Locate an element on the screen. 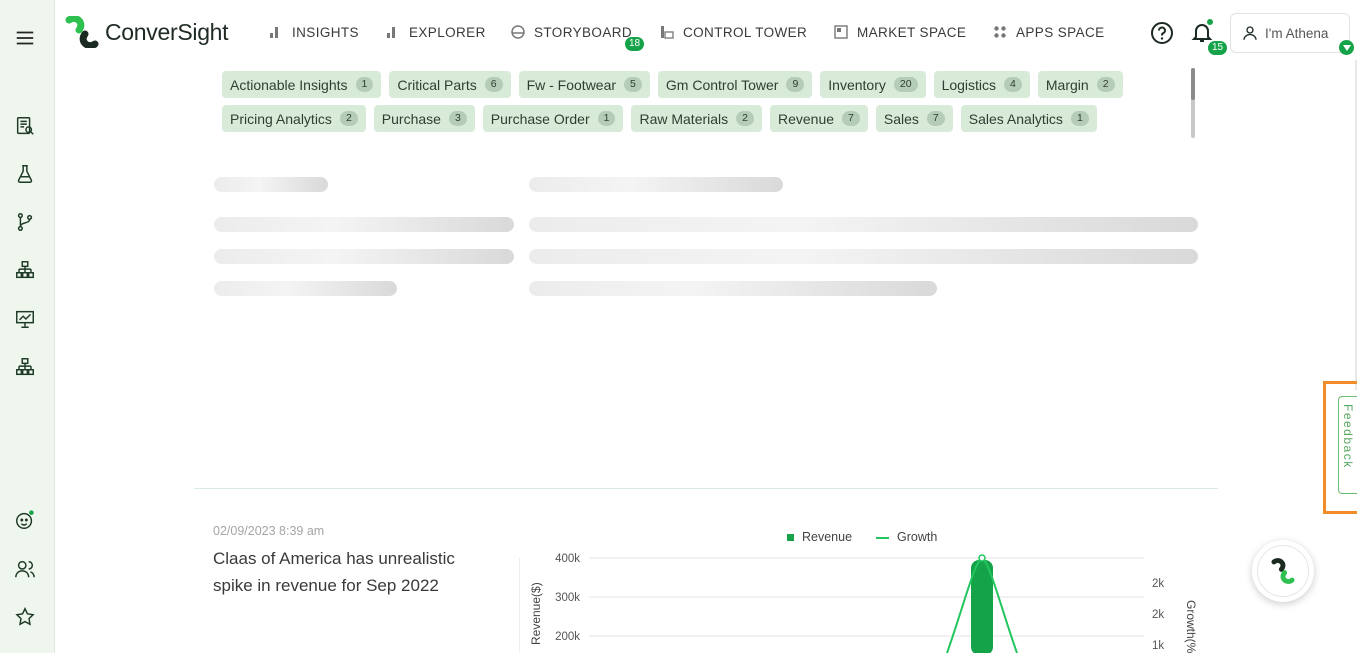 Image resolution: width=1357 pixels, height=653 pixels. y-right-tick-label: 2k is located at coordinates (1158, 584).